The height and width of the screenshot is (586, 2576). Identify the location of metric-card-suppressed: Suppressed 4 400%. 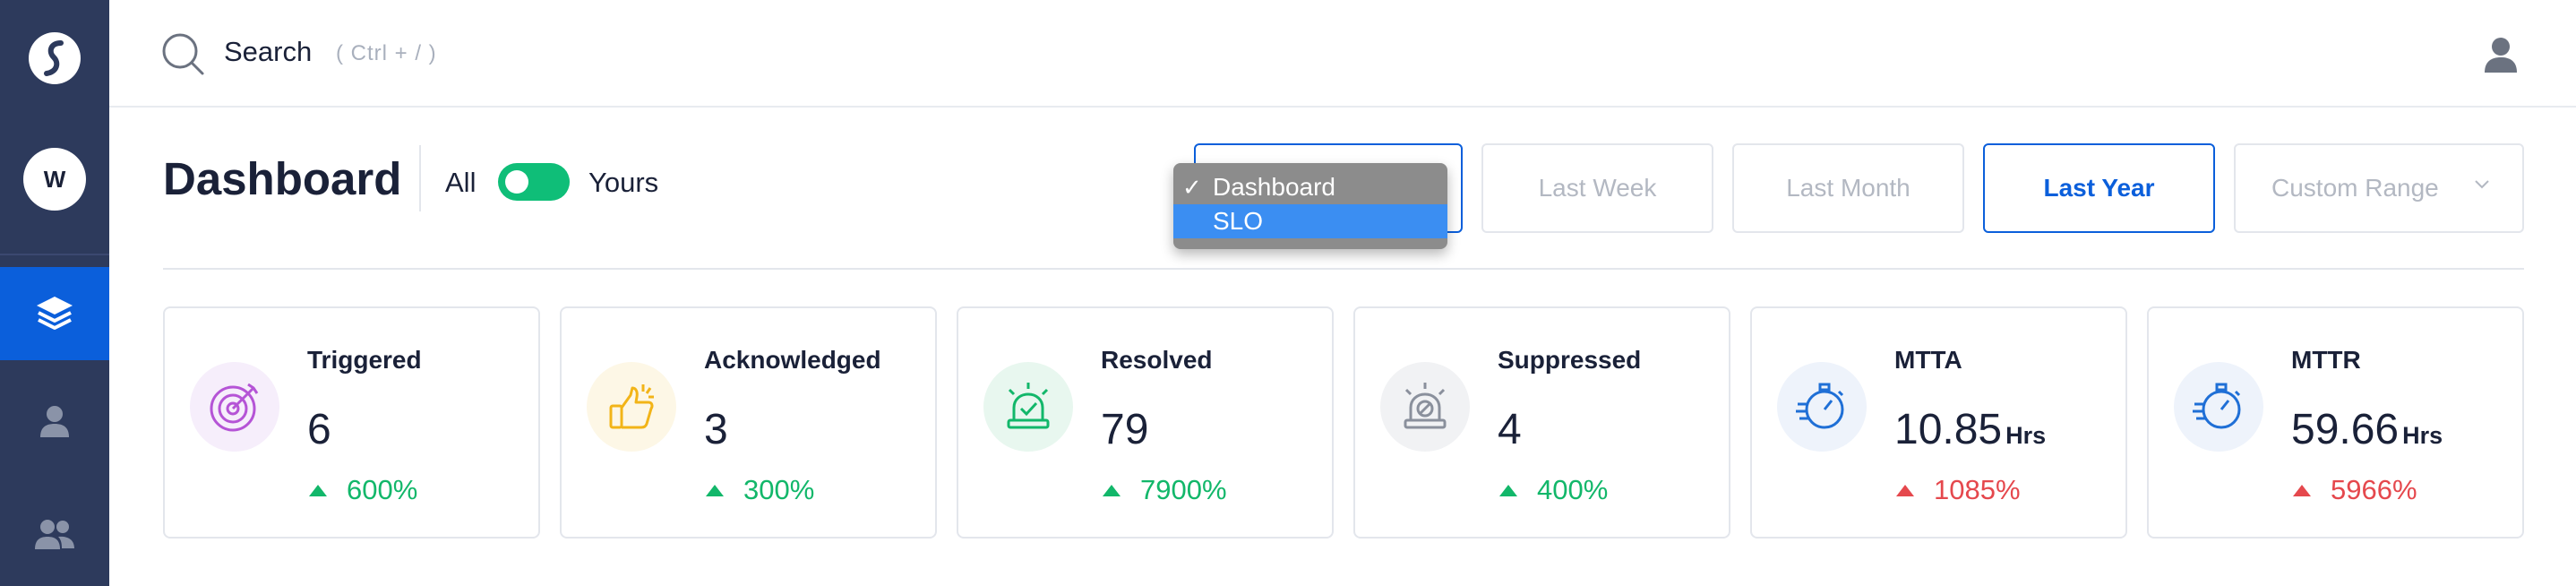
(1541, 422).